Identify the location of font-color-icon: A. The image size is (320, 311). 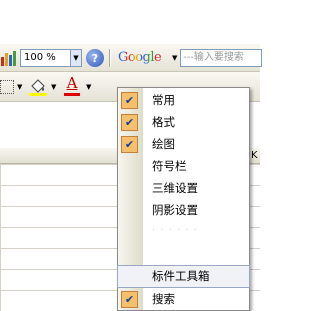
(72, 83).